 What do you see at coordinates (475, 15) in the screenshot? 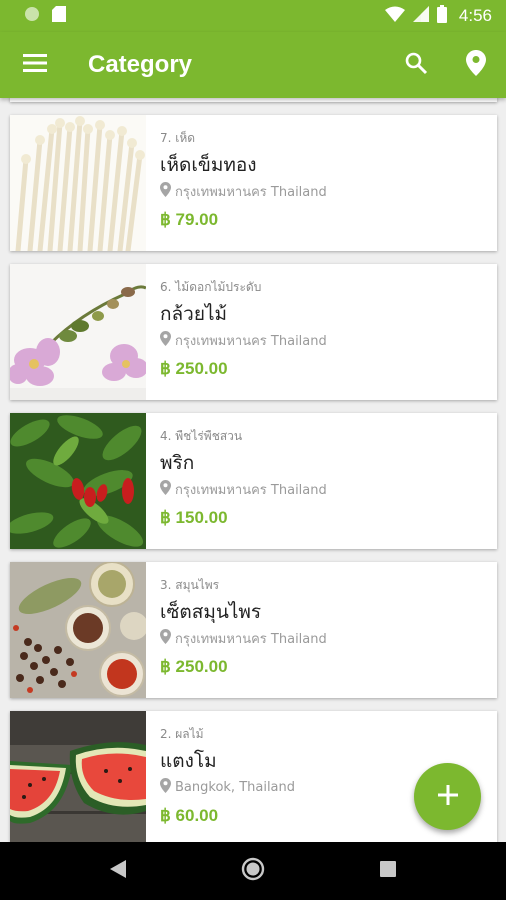
I see `status-time: 4:56` at bounding box center [475, 15].